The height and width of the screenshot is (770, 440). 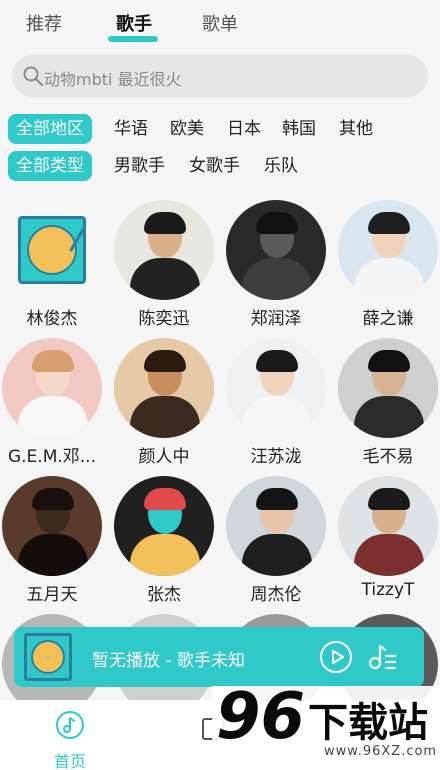 What do you see at coordinates (187, 129) in the screenshot?
I see `chip-western: 欧美` at bounding box center [187, 129].